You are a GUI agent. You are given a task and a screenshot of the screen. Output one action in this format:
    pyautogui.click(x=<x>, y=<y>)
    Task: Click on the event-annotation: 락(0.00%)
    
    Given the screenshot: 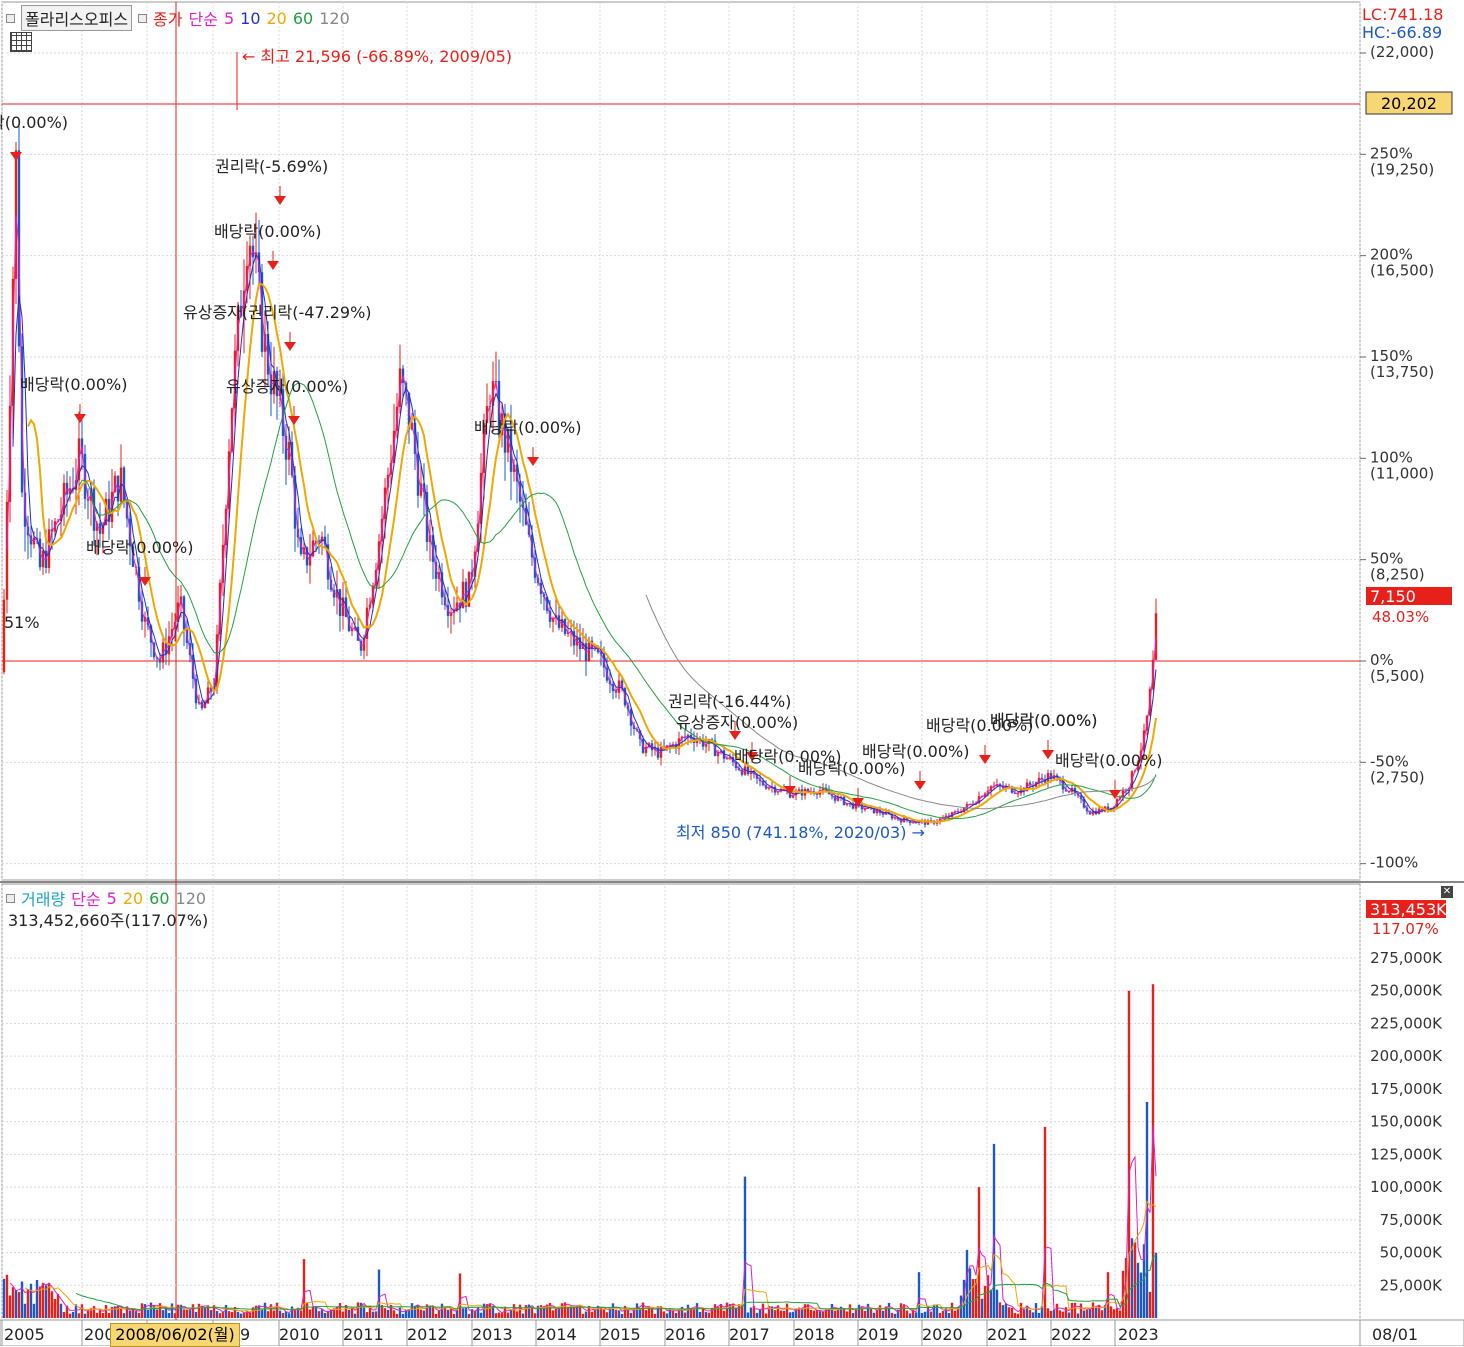 What is the action you would take?
    pyautogui.click(x=34, y=122)
    